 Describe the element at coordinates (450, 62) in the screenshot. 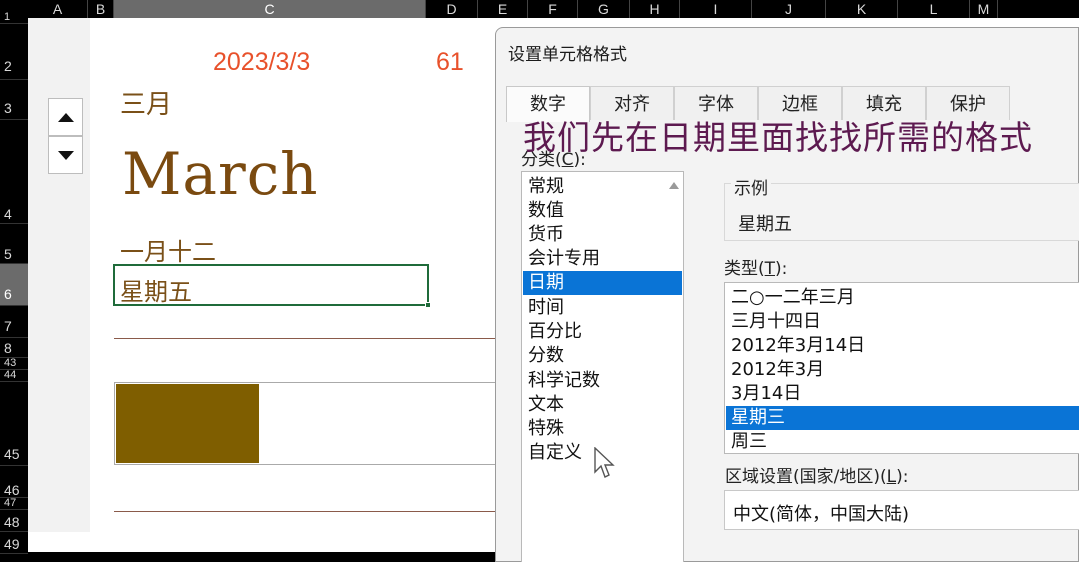

I see `number-cell: 61` at that location.